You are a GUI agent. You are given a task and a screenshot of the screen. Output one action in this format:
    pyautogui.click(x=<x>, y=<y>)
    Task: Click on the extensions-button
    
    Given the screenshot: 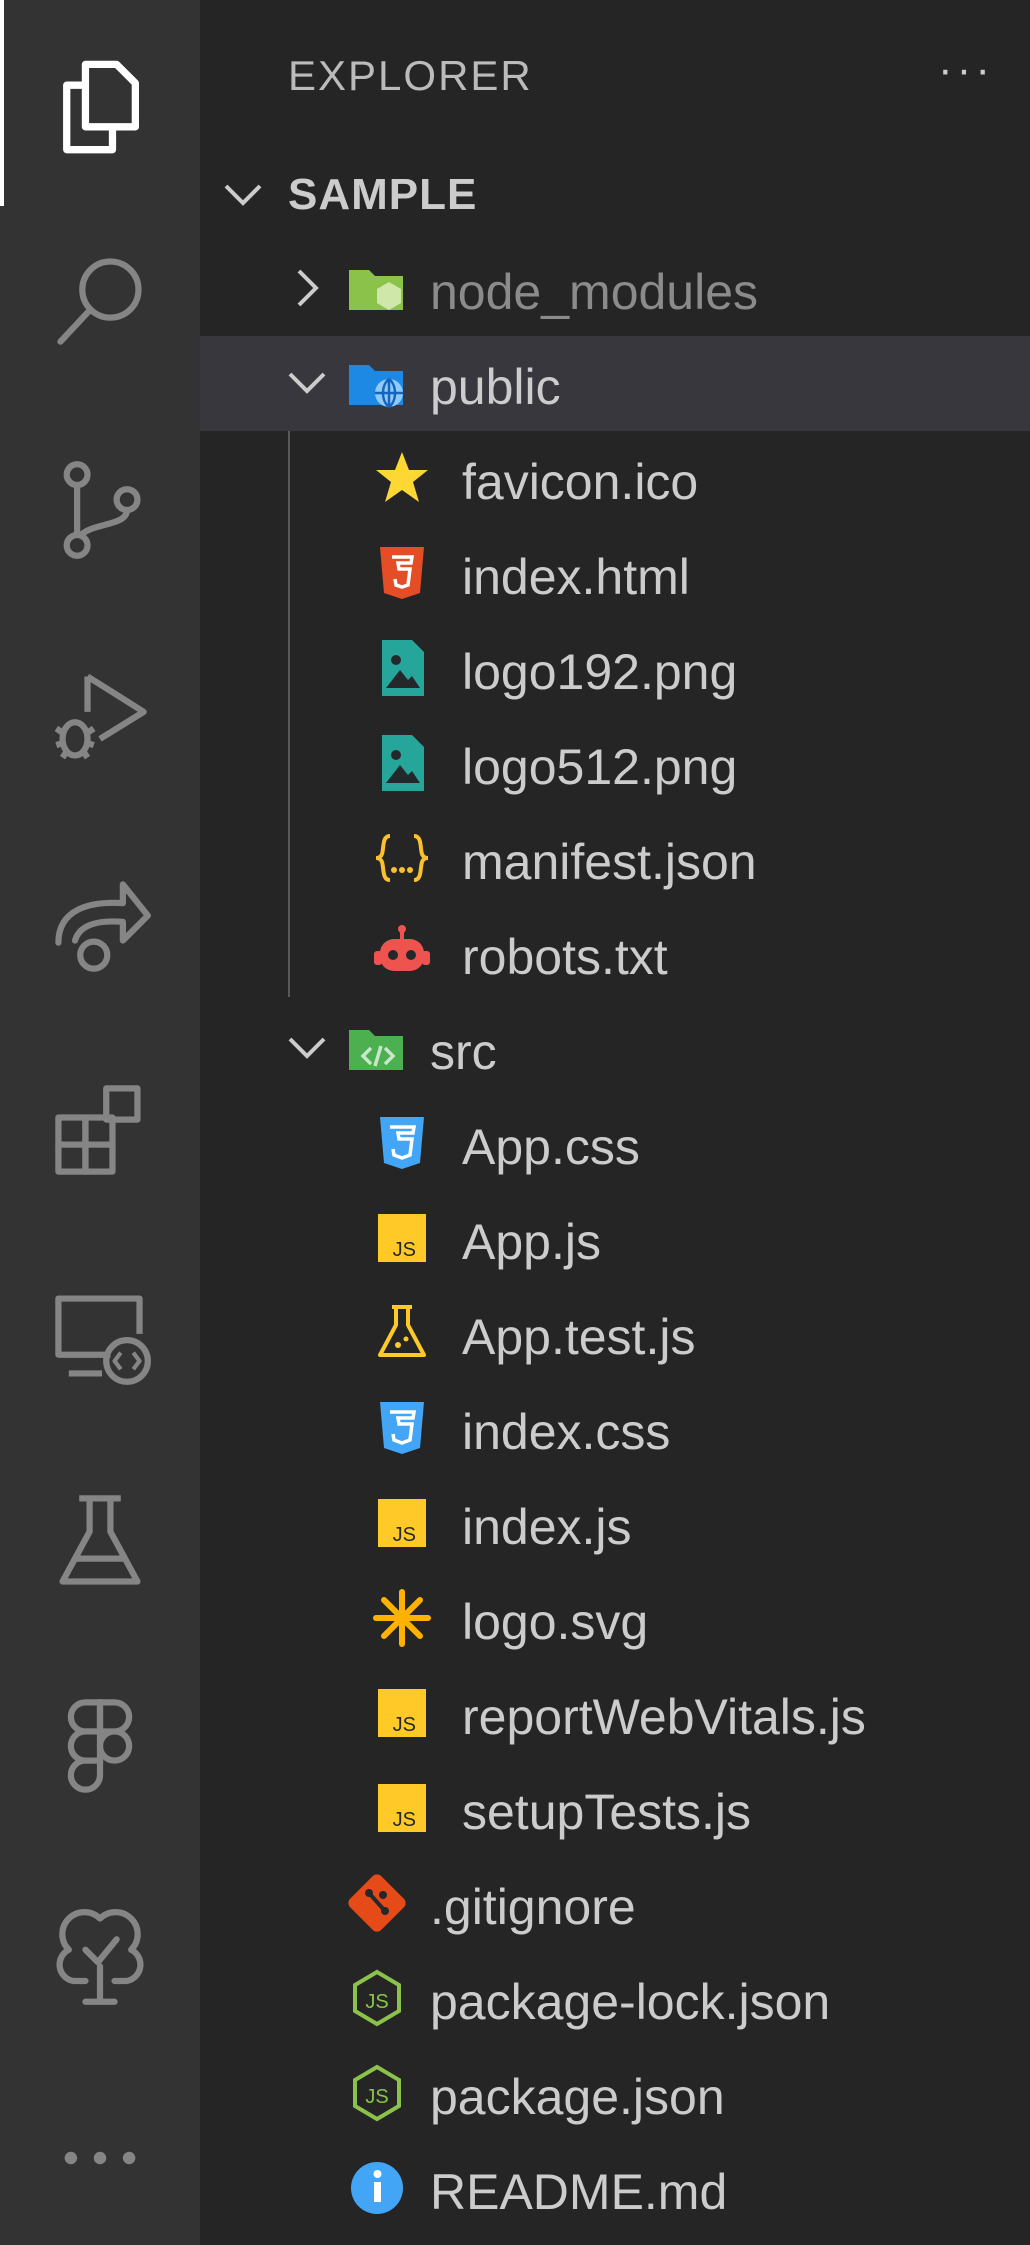 What is the action you would take?
    pyautogui.click(x=100, y=1130)
    